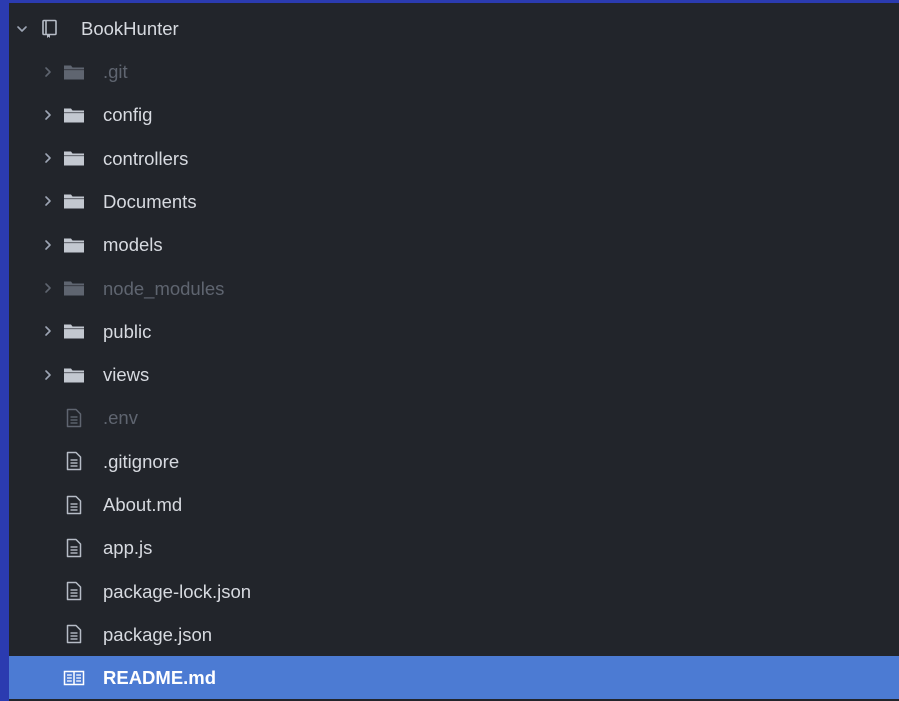 The height and width of the screenshot is (701, 899). I want to click on tree-folder-row: views, so click(454, 374).